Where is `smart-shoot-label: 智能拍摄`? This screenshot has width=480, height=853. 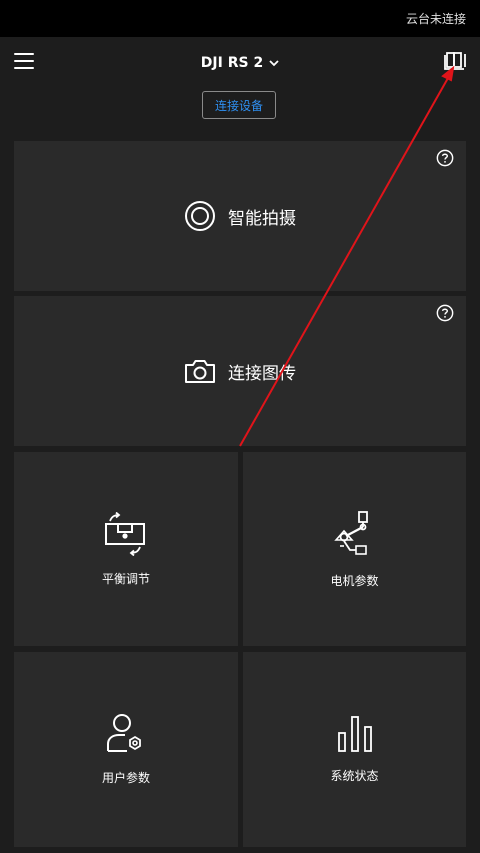 smart-shoot-label: 智能拍摄 is located at coordinates (262, 218).